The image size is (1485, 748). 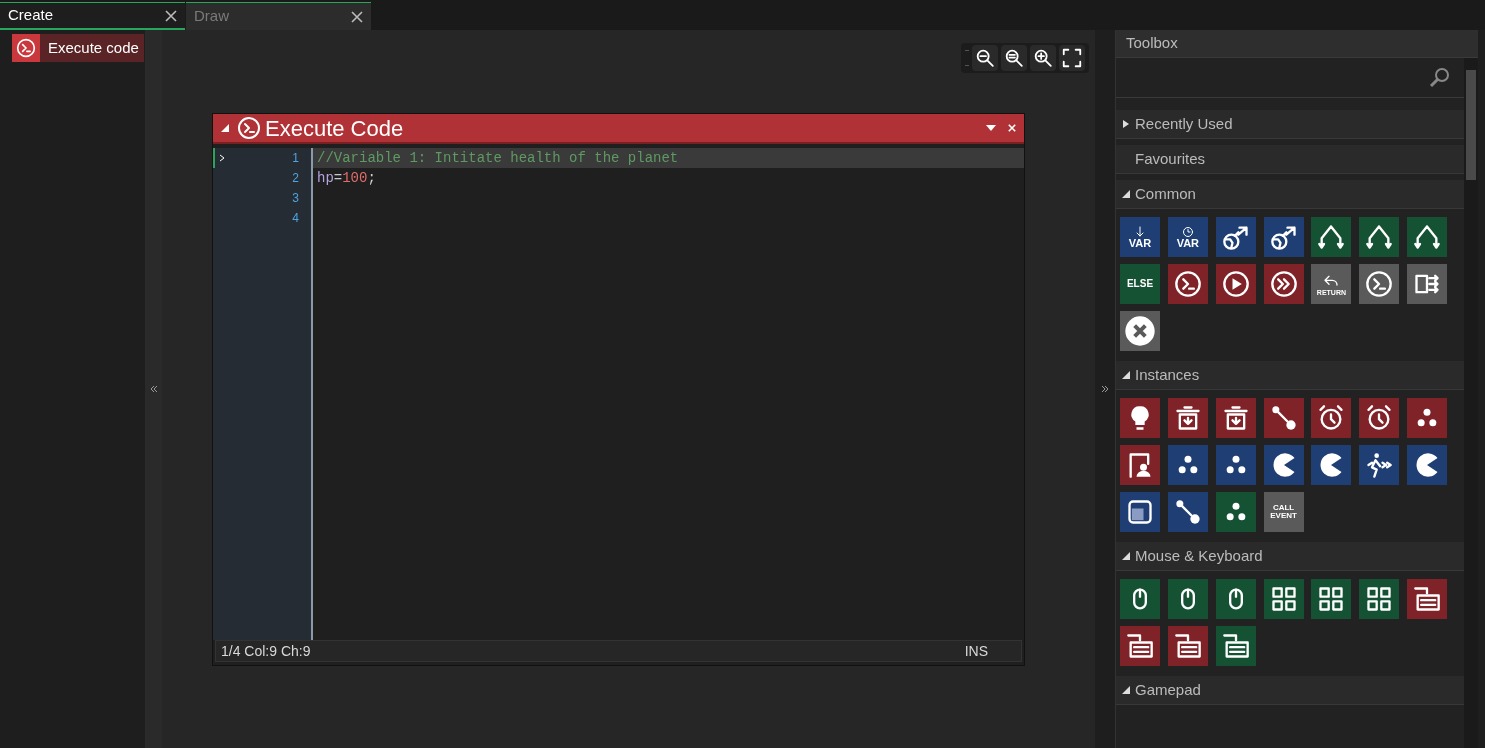 I want to click on collapse-icon, so click(x=225, y=128).